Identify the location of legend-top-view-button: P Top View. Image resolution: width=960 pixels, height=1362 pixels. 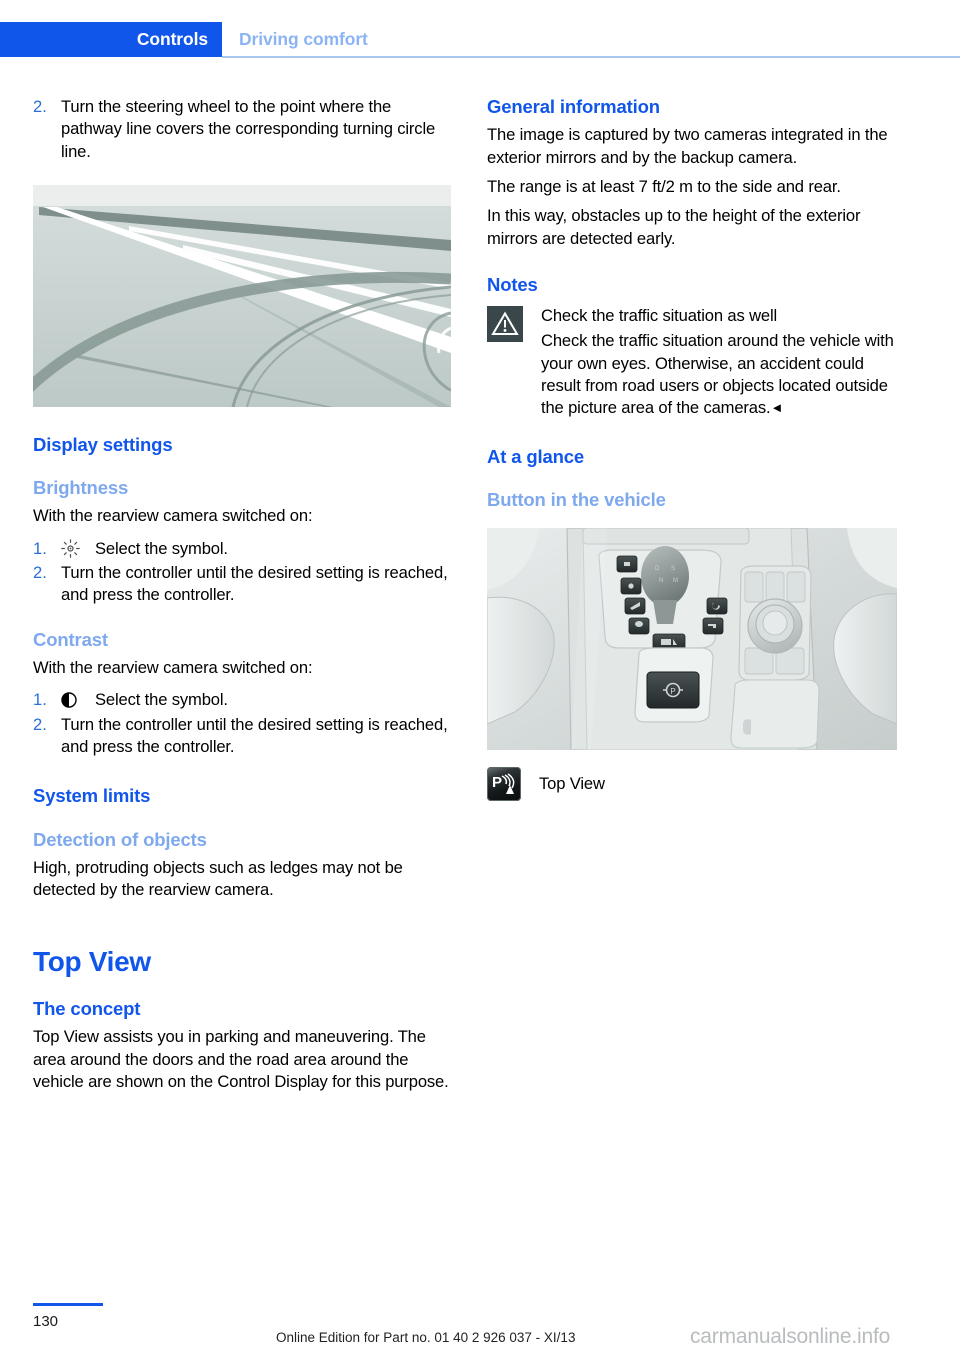
(692, 784).